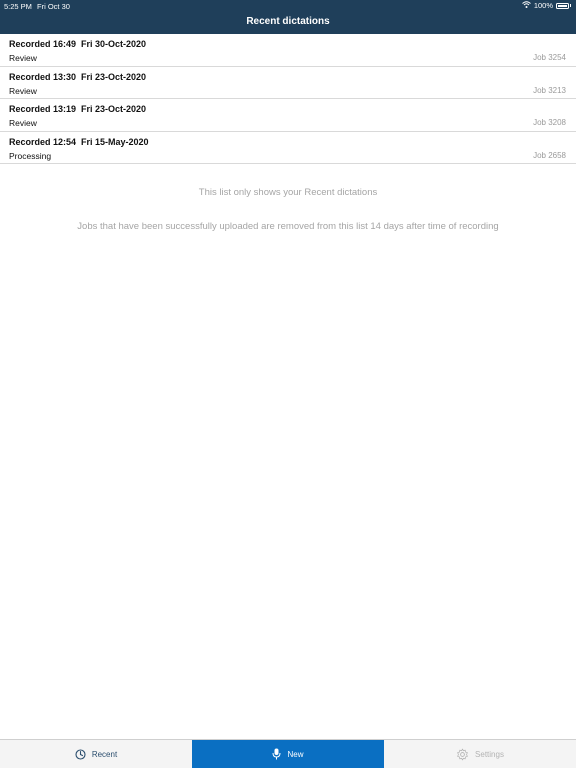  What do you see at coordinates (80, 754) in the screenshot?
I see `clock-icon` at bounding box center [80, 754].